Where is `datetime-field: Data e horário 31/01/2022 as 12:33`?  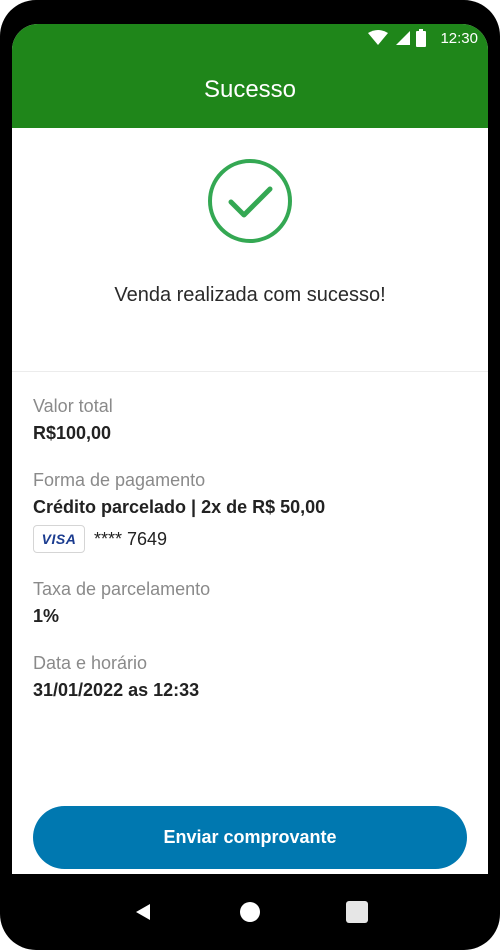
datetime-field: Data e horário 31/01/2022 as 12:33 is located at coordinates (260, 677).